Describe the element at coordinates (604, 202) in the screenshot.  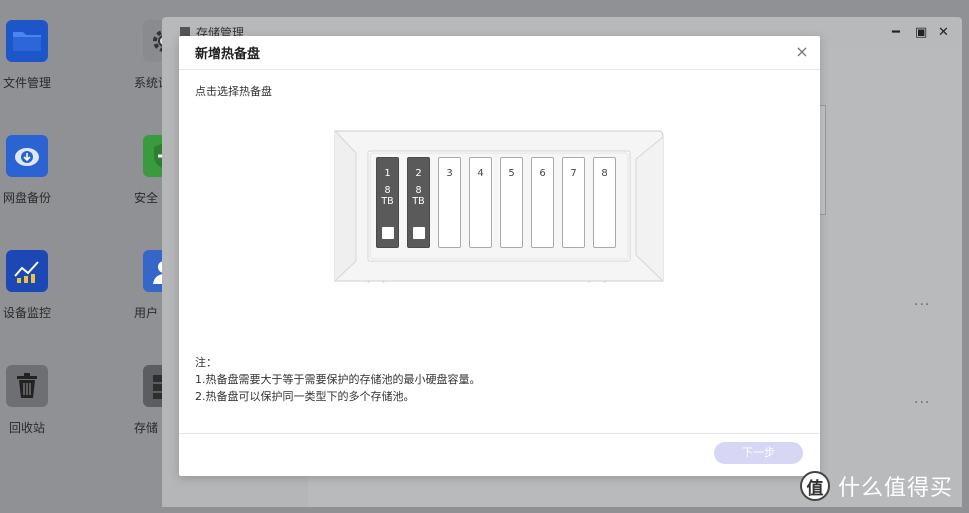
I see `drive-bay-8: 8` at that location.